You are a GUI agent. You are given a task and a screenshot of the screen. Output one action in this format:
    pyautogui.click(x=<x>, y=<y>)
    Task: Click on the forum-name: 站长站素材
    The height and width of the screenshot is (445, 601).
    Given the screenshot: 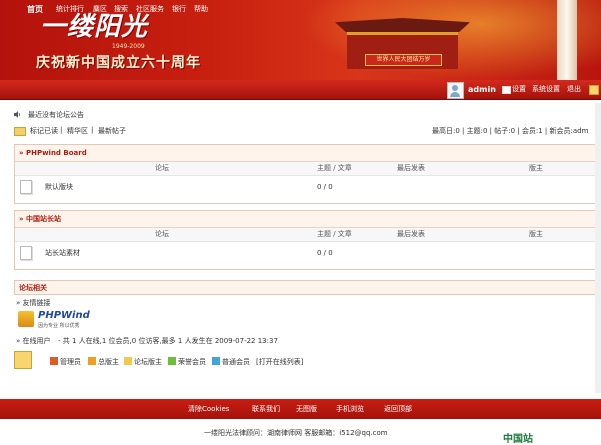 What is the action you would take?
    pyautogui.click(x=62, y=253)
    